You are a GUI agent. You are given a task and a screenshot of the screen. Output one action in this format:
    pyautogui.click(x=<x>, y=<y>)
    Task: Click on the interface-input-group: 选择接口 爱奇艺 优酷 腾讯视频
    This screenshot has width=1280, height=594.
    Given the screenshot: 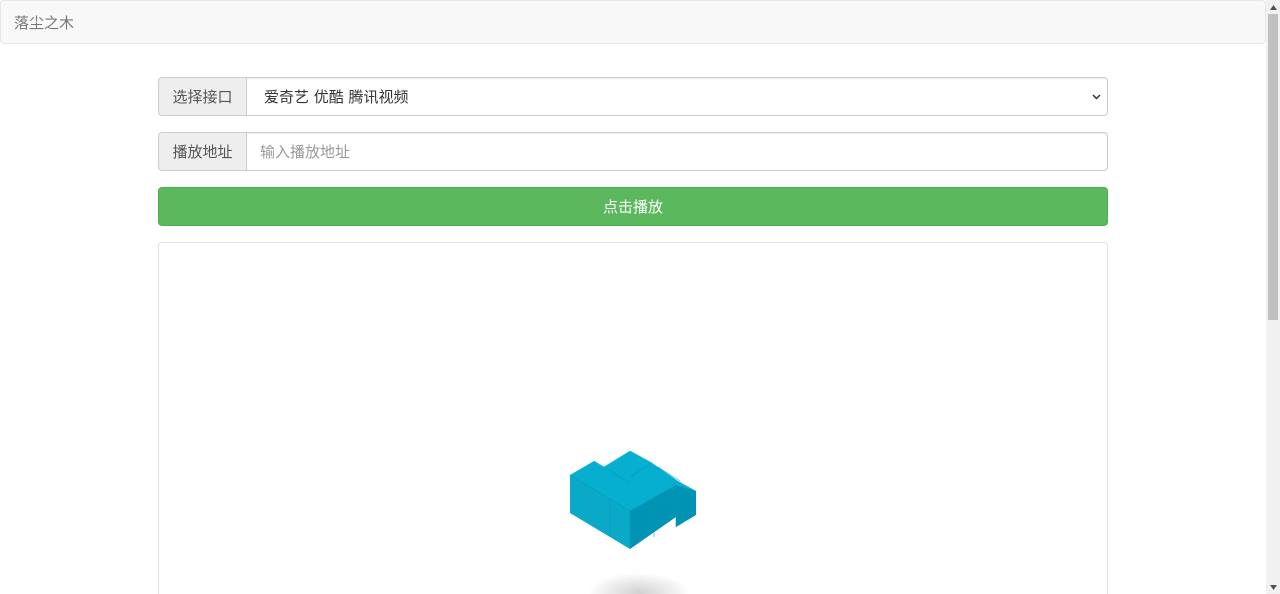 What is the action you would take?
    pyautogui.click(x=633, y=96)
    